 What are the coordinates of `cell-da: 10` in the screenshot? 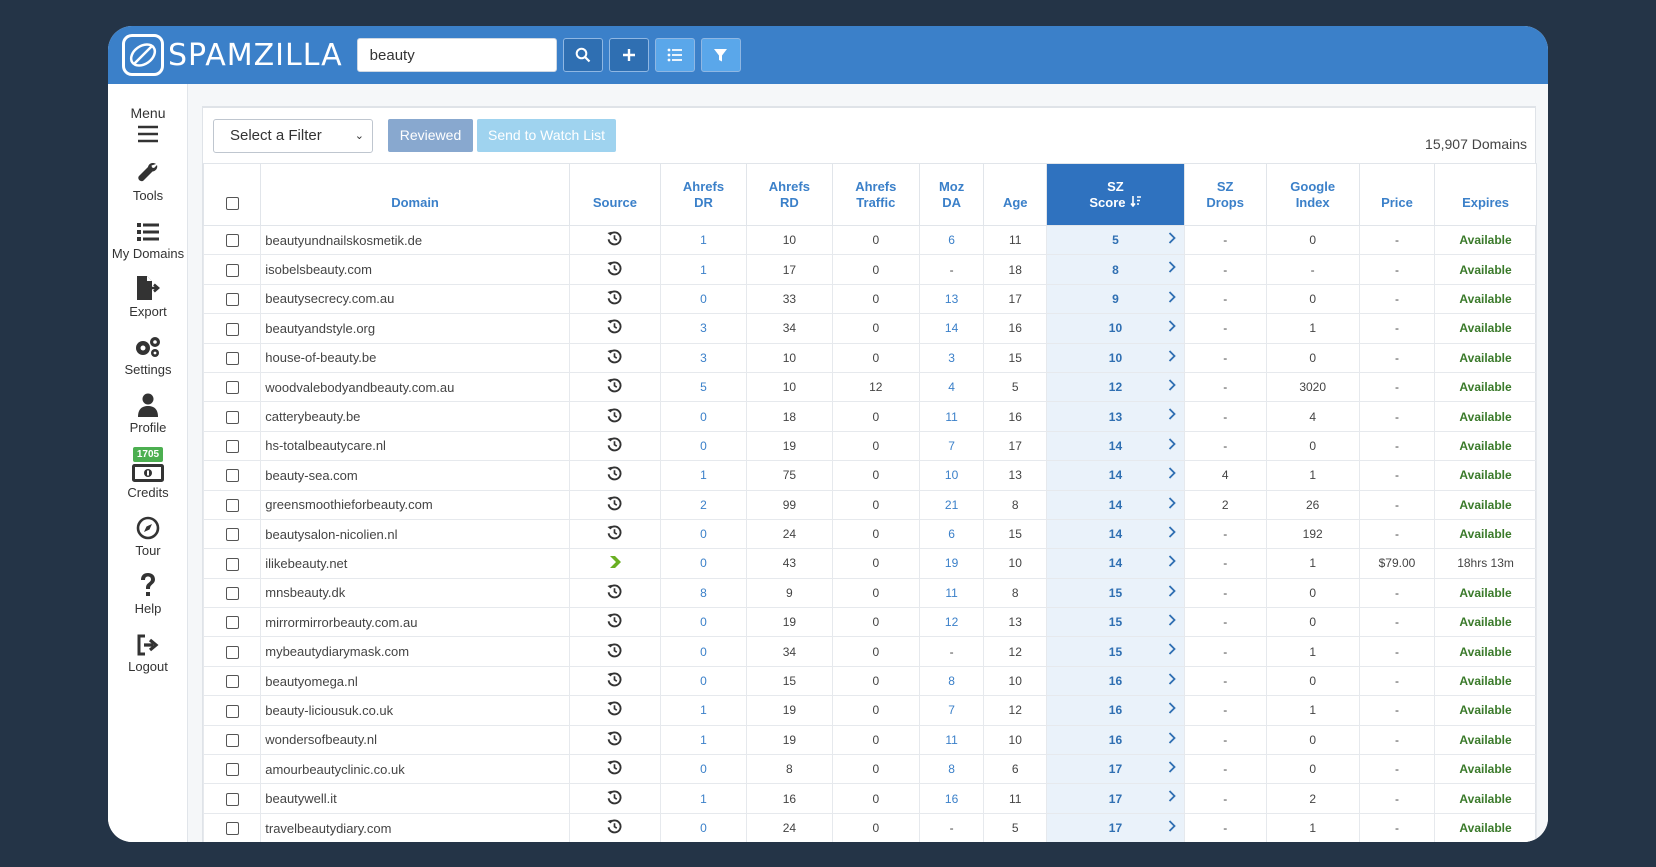 It's located at (951, 475).